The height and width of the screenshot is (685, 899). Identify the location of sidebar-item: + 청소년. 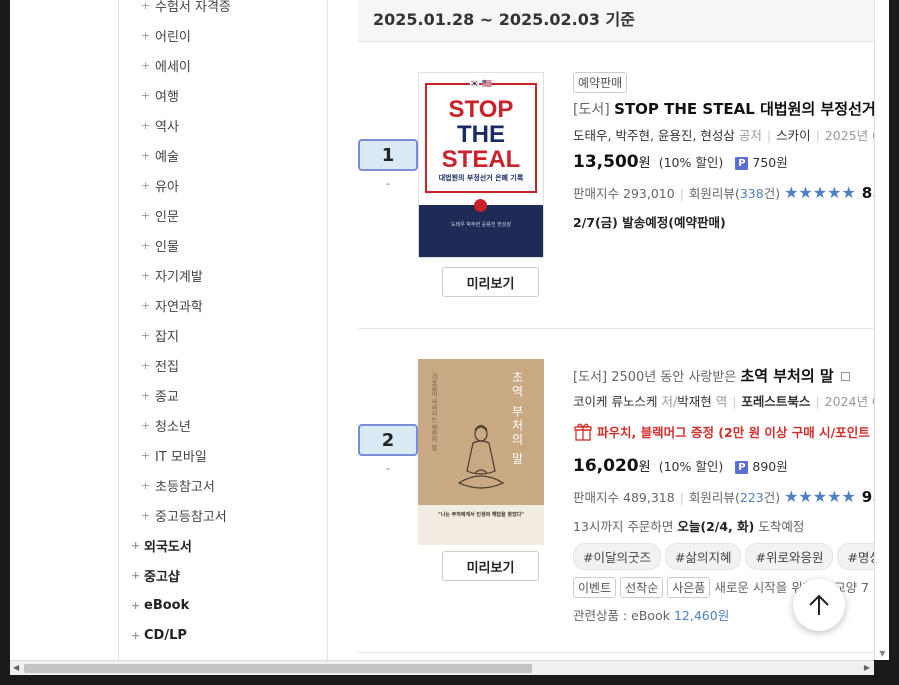
(166, 425).